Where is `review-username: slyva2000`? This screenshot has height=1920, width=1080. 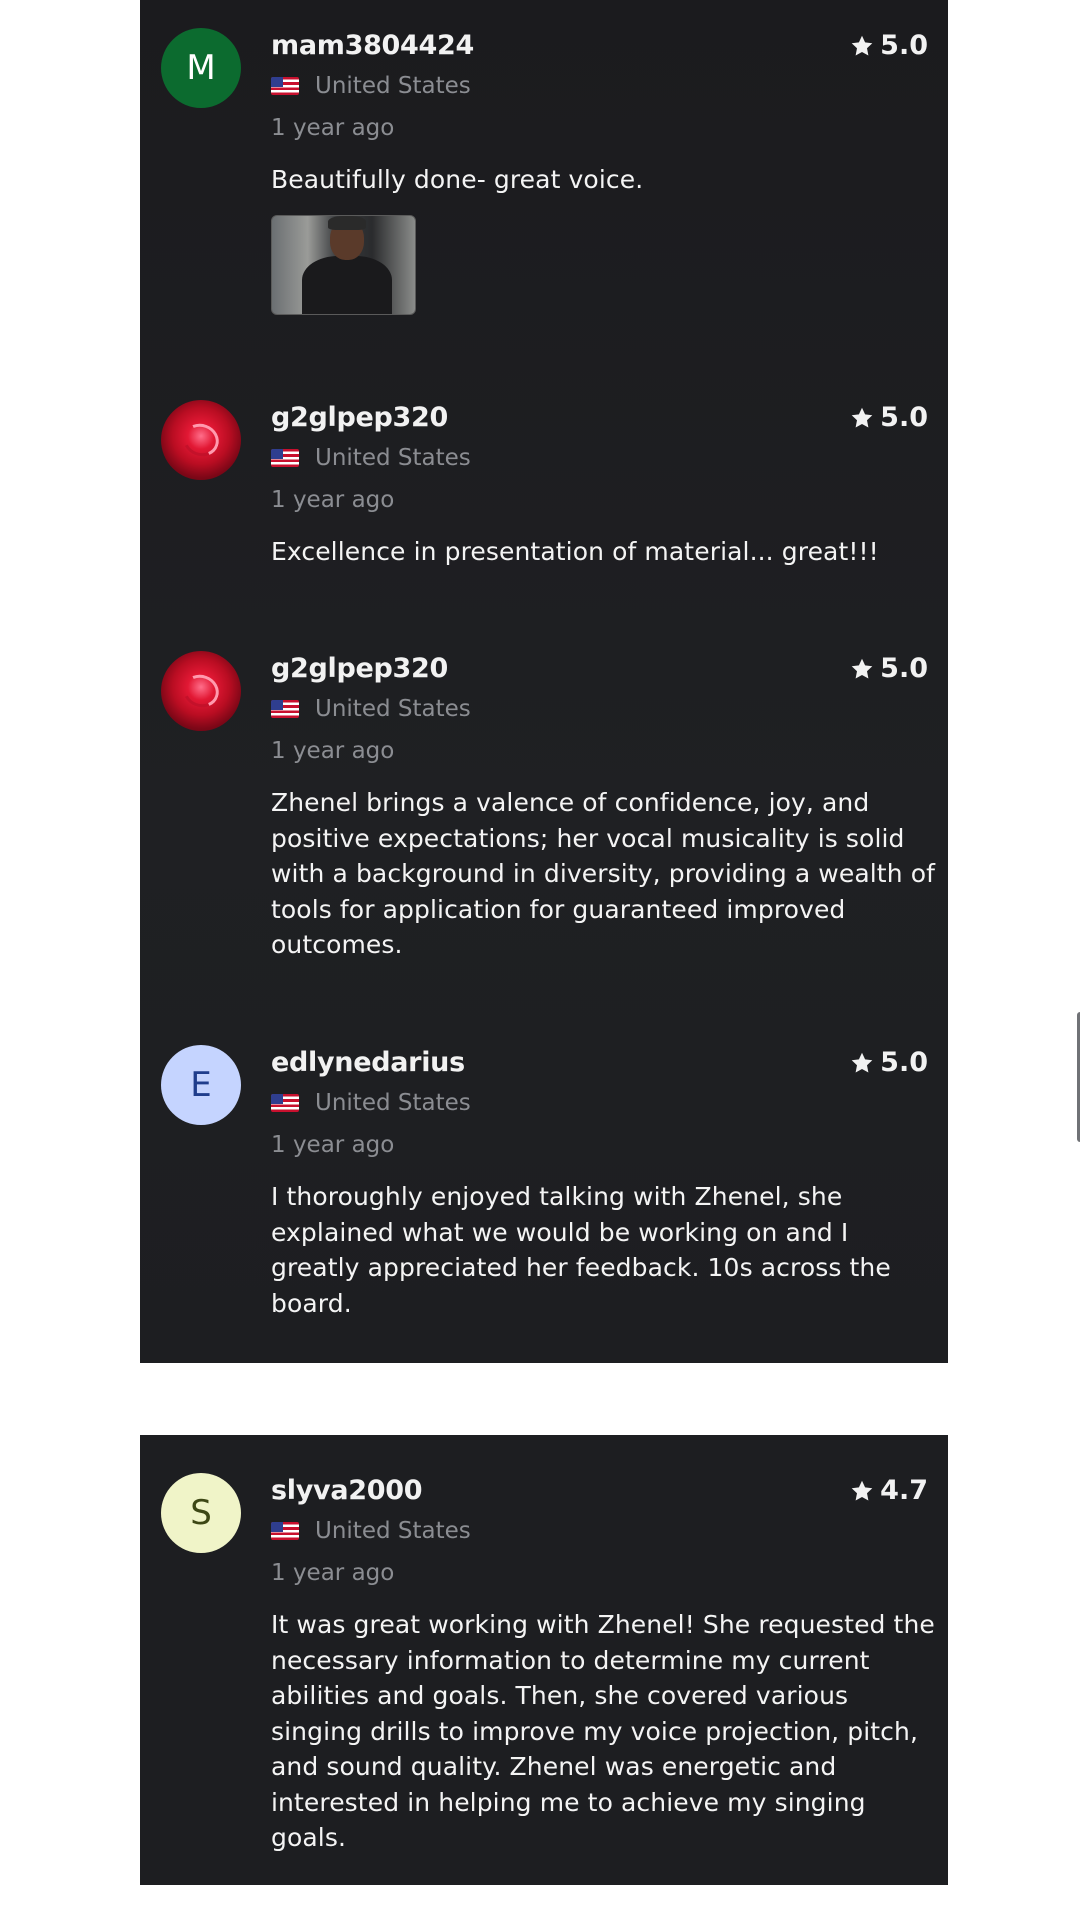 review-username: slyva2000 is located at coordinates (347, 1491).